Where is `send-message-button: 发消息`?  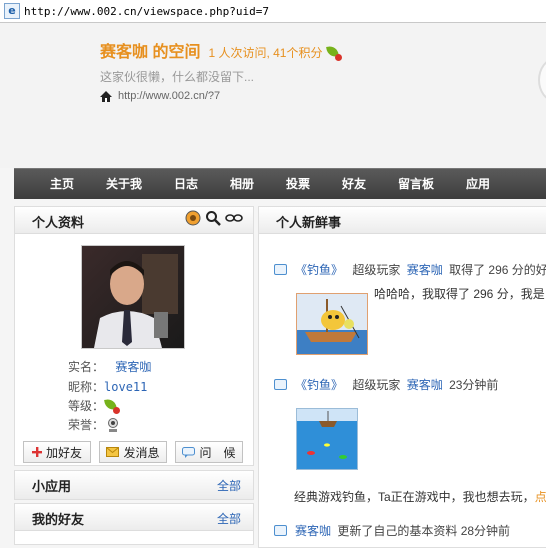 send-message-button: 发消息 is located at coordinates (133, 452).